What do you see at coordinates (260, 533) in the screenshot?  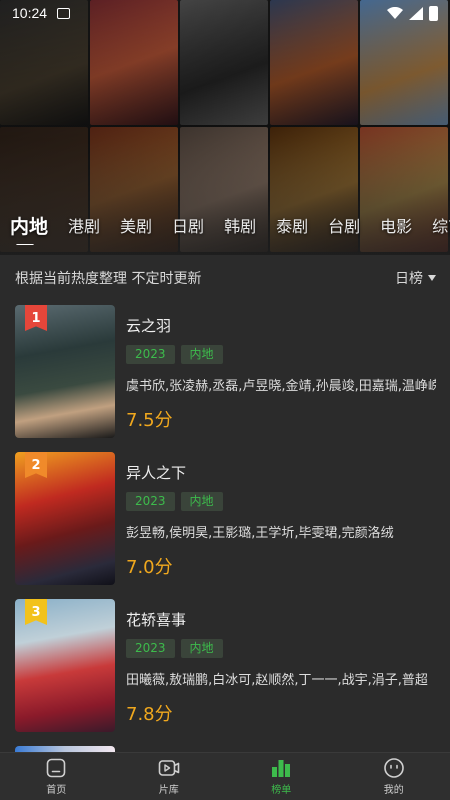 I see `item-cast: 彭昱畅,侯明昊,王影璐,王学圻,毕雯珺,完颜洛绒` at bounding box center [260, 533].